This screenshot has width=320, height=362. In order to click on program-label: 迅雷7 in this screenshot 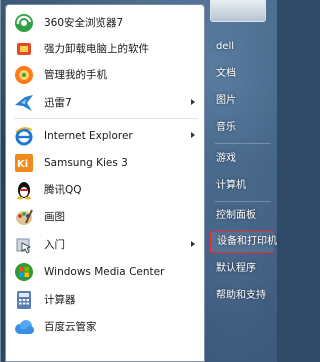, I will do `click(58, 103)`.